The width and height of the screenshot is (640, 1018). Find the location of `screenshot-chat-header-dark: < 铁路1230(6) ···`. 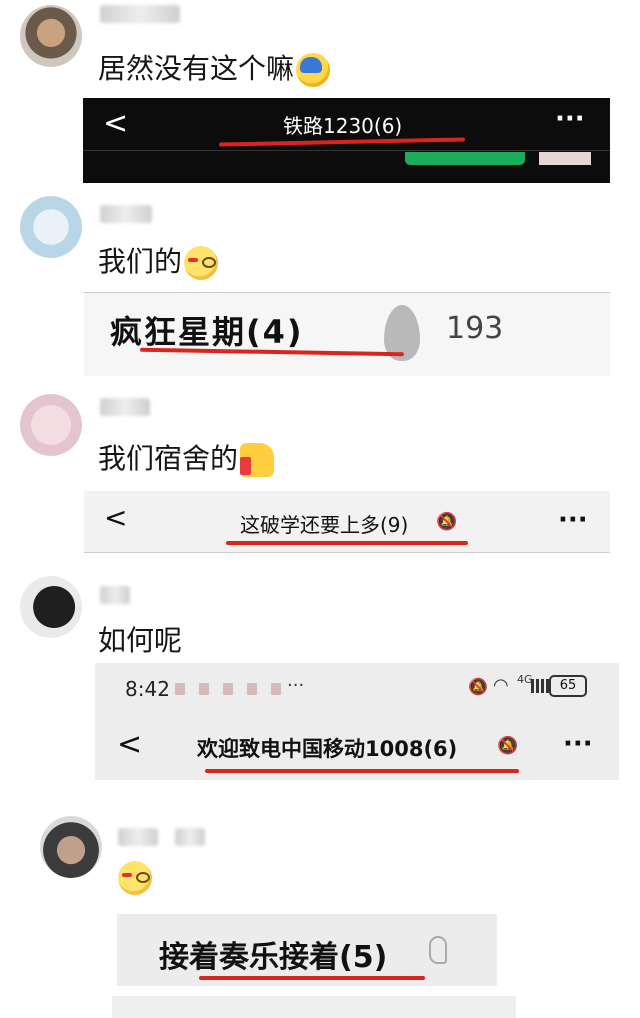

screenshot-chat-header-dark: < 铁路1230(6) ··· is located at coordinates (346, 140).